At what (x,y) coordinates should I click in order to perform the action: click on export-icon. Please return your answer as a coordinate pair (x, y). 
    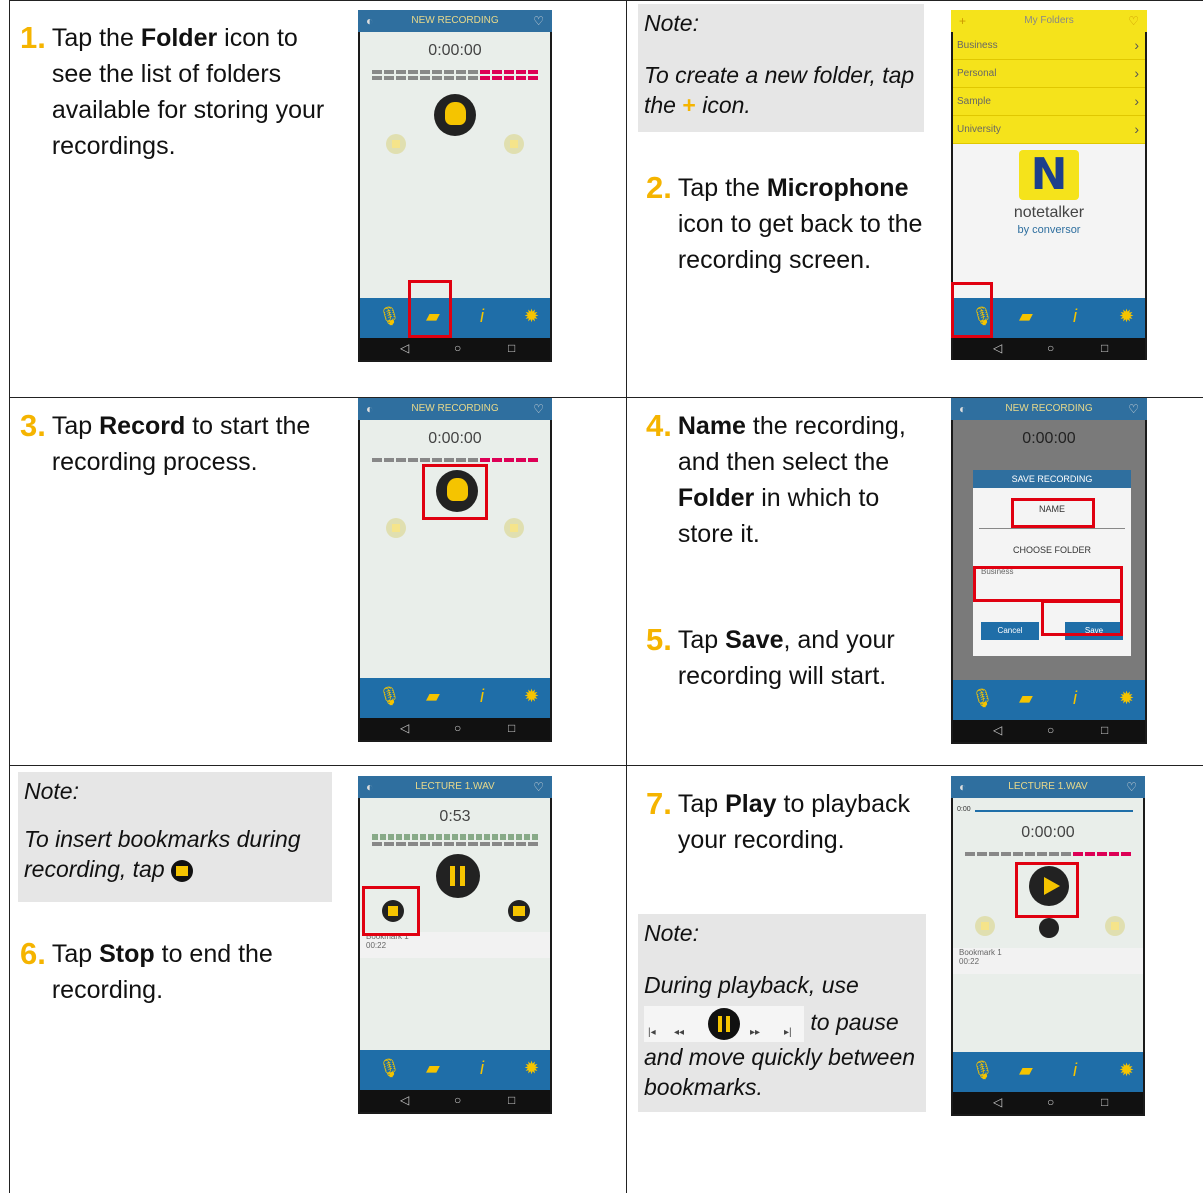
    Looking at the image, I should click on (1049, 928).